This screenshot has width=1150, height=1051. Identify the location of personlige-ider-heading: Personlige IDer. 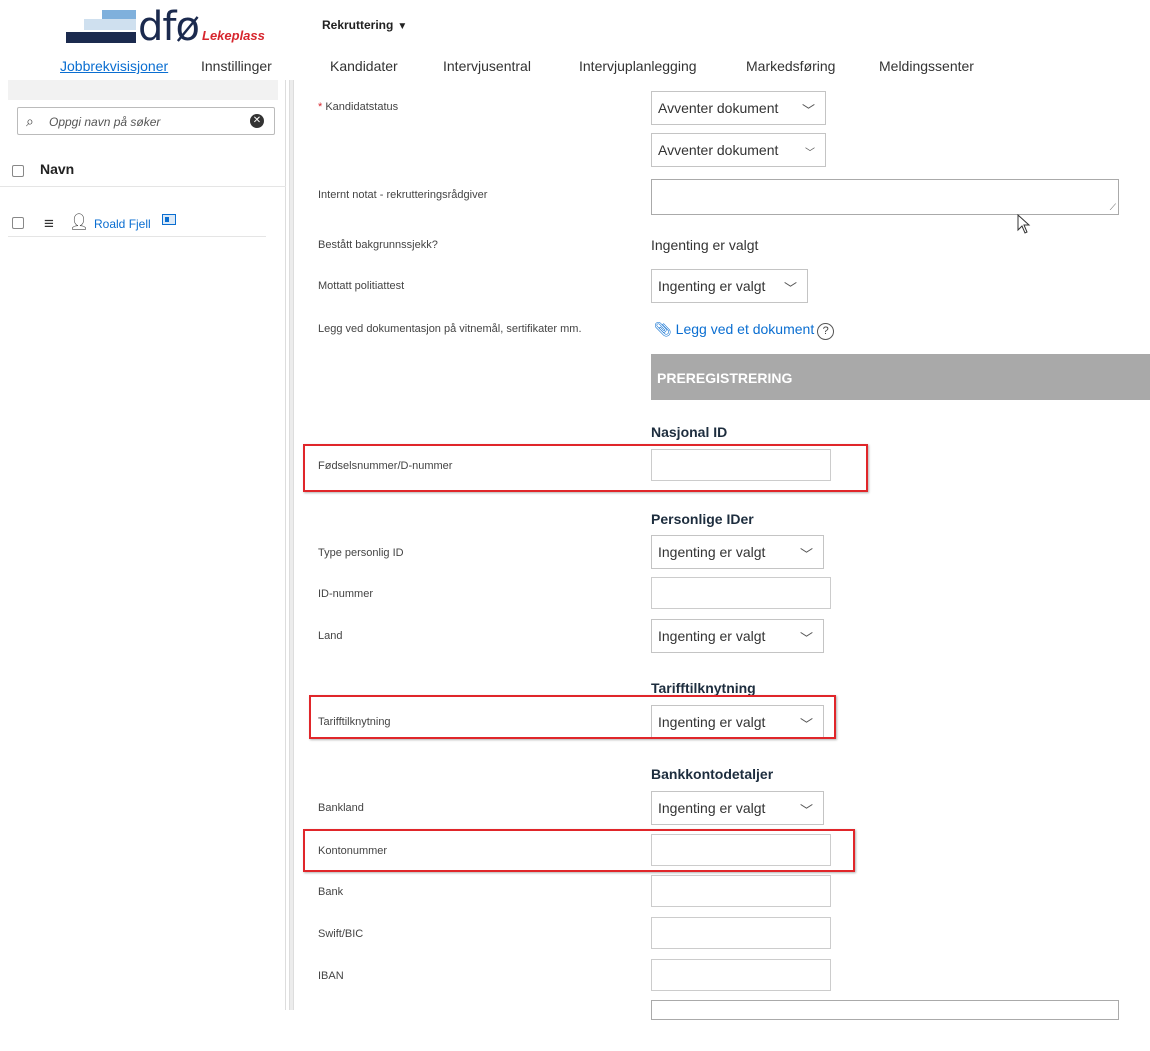
(702, 519).